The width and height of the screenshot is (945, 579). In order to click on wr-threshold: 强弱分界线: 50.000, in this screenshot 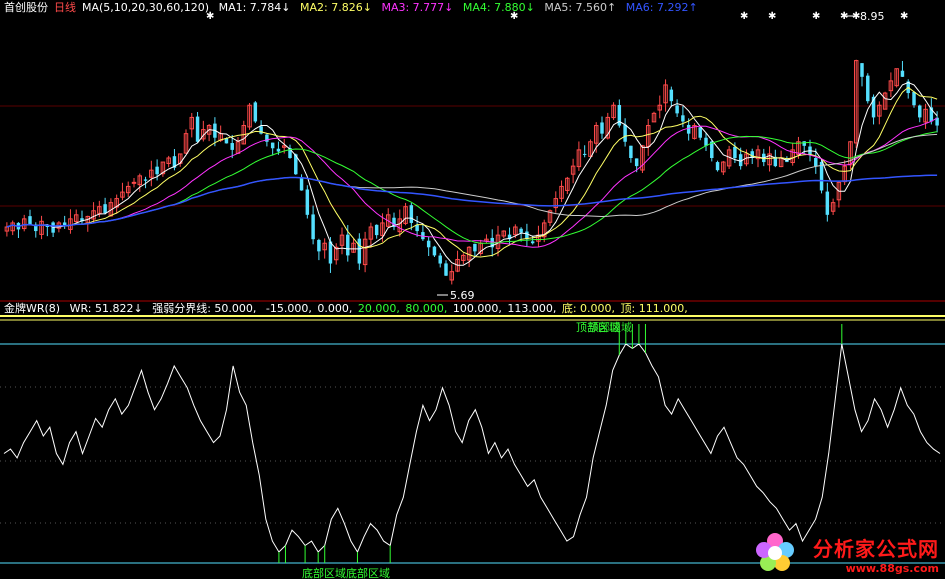, I will do `click(204, 308)`.